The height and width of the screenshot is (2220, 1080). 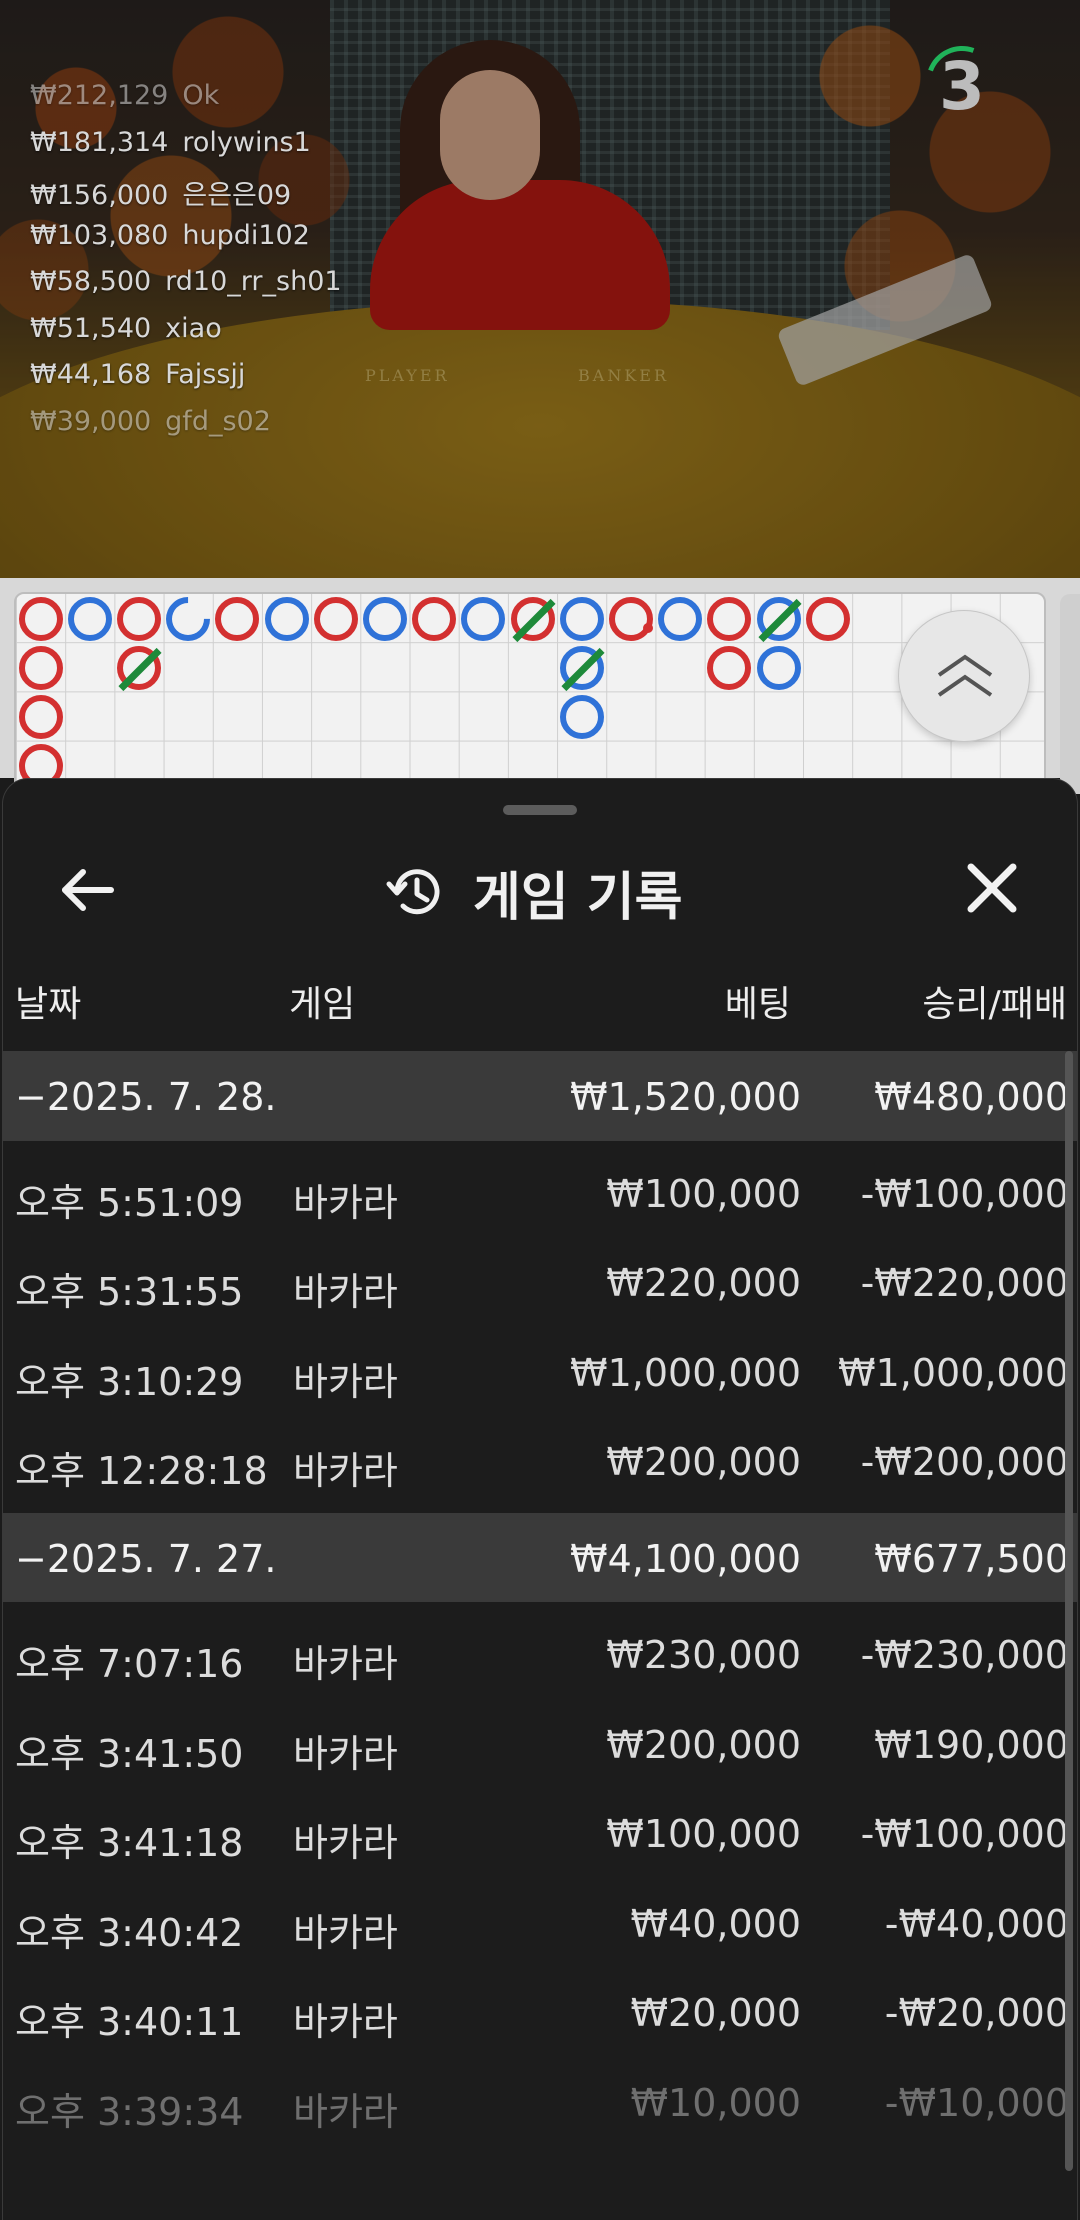 What do you see at coordinates (540, 1744) in the screenshot?
I see `game-record-row: 오후 3:41:50 바카라 ₩200,000 ₩190,000` at bounding box center [540, 1744].